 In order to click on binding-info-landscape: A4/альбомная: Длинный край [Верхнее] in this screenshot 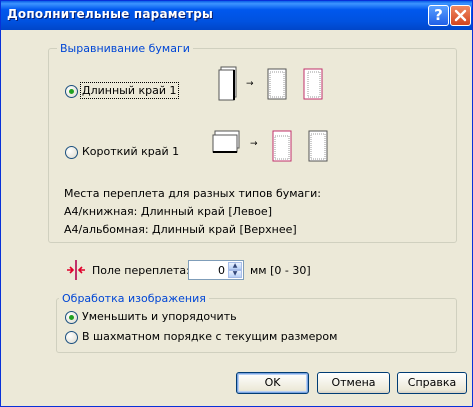, I will do `click(180, 229)`.